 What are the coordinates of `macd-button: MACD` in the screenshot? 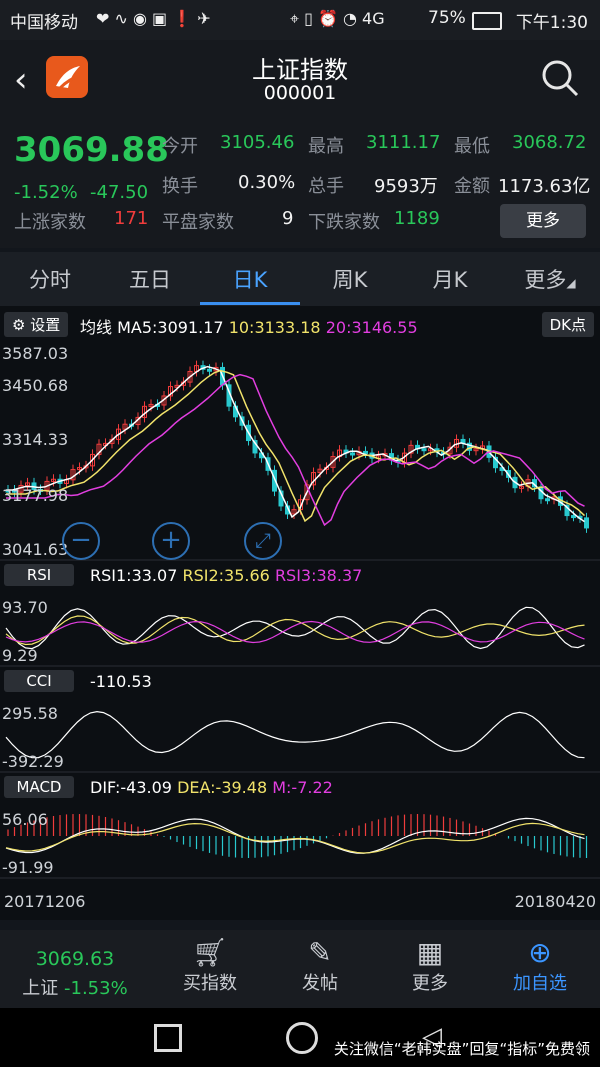 It's located at (39, 787).